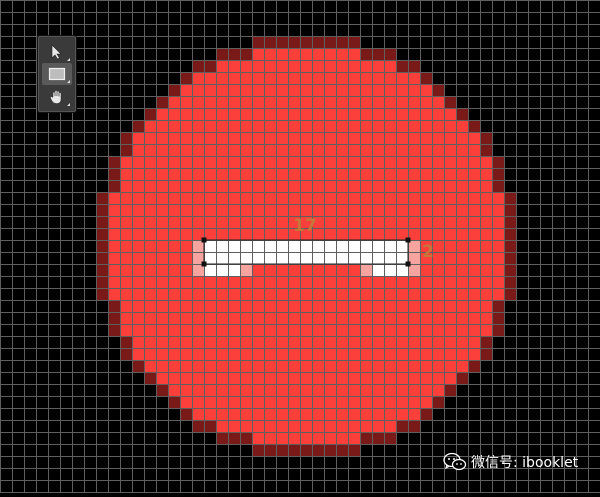 This screenshot has height=497, width=600. I want to click on tools-panel, so click(57, 74).